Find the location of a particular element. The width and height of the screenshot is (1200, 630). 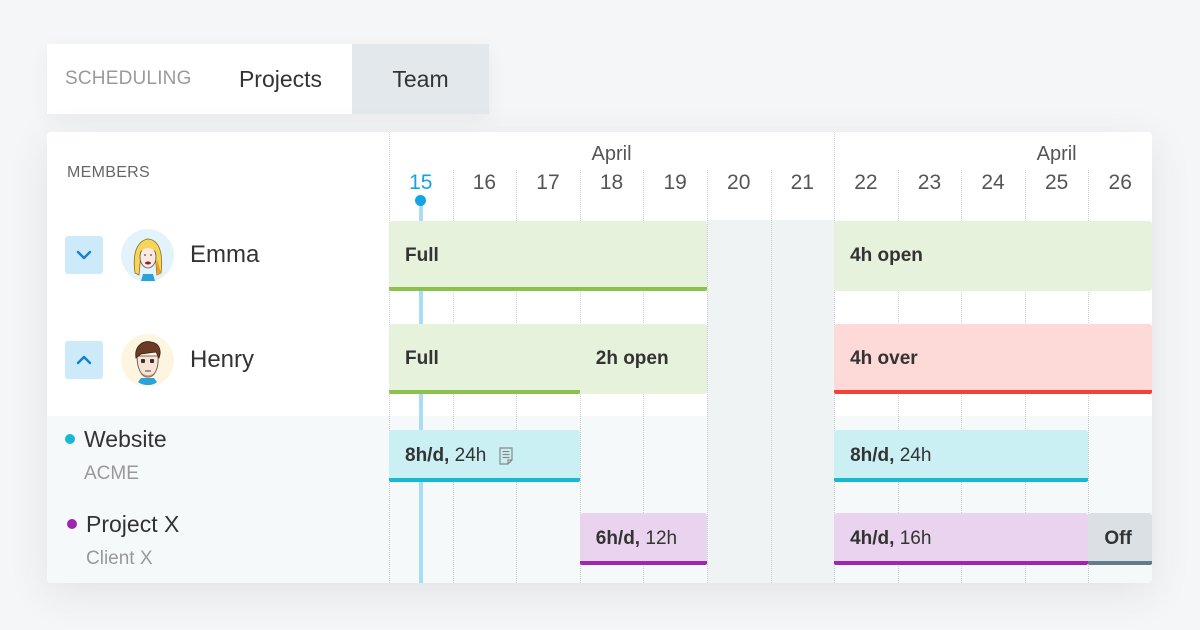

tab-projects: Projects is located at coordinates (280, 79).